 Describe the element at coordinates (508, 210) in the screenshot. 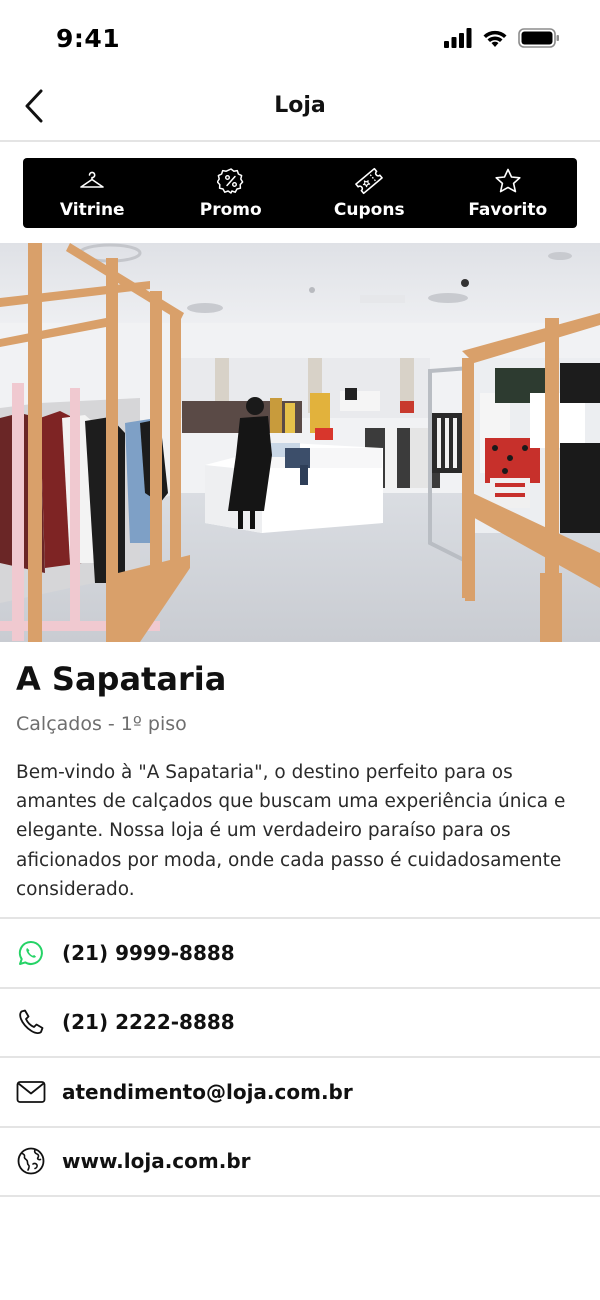

I see `favorito-label: Favorito` at that location.